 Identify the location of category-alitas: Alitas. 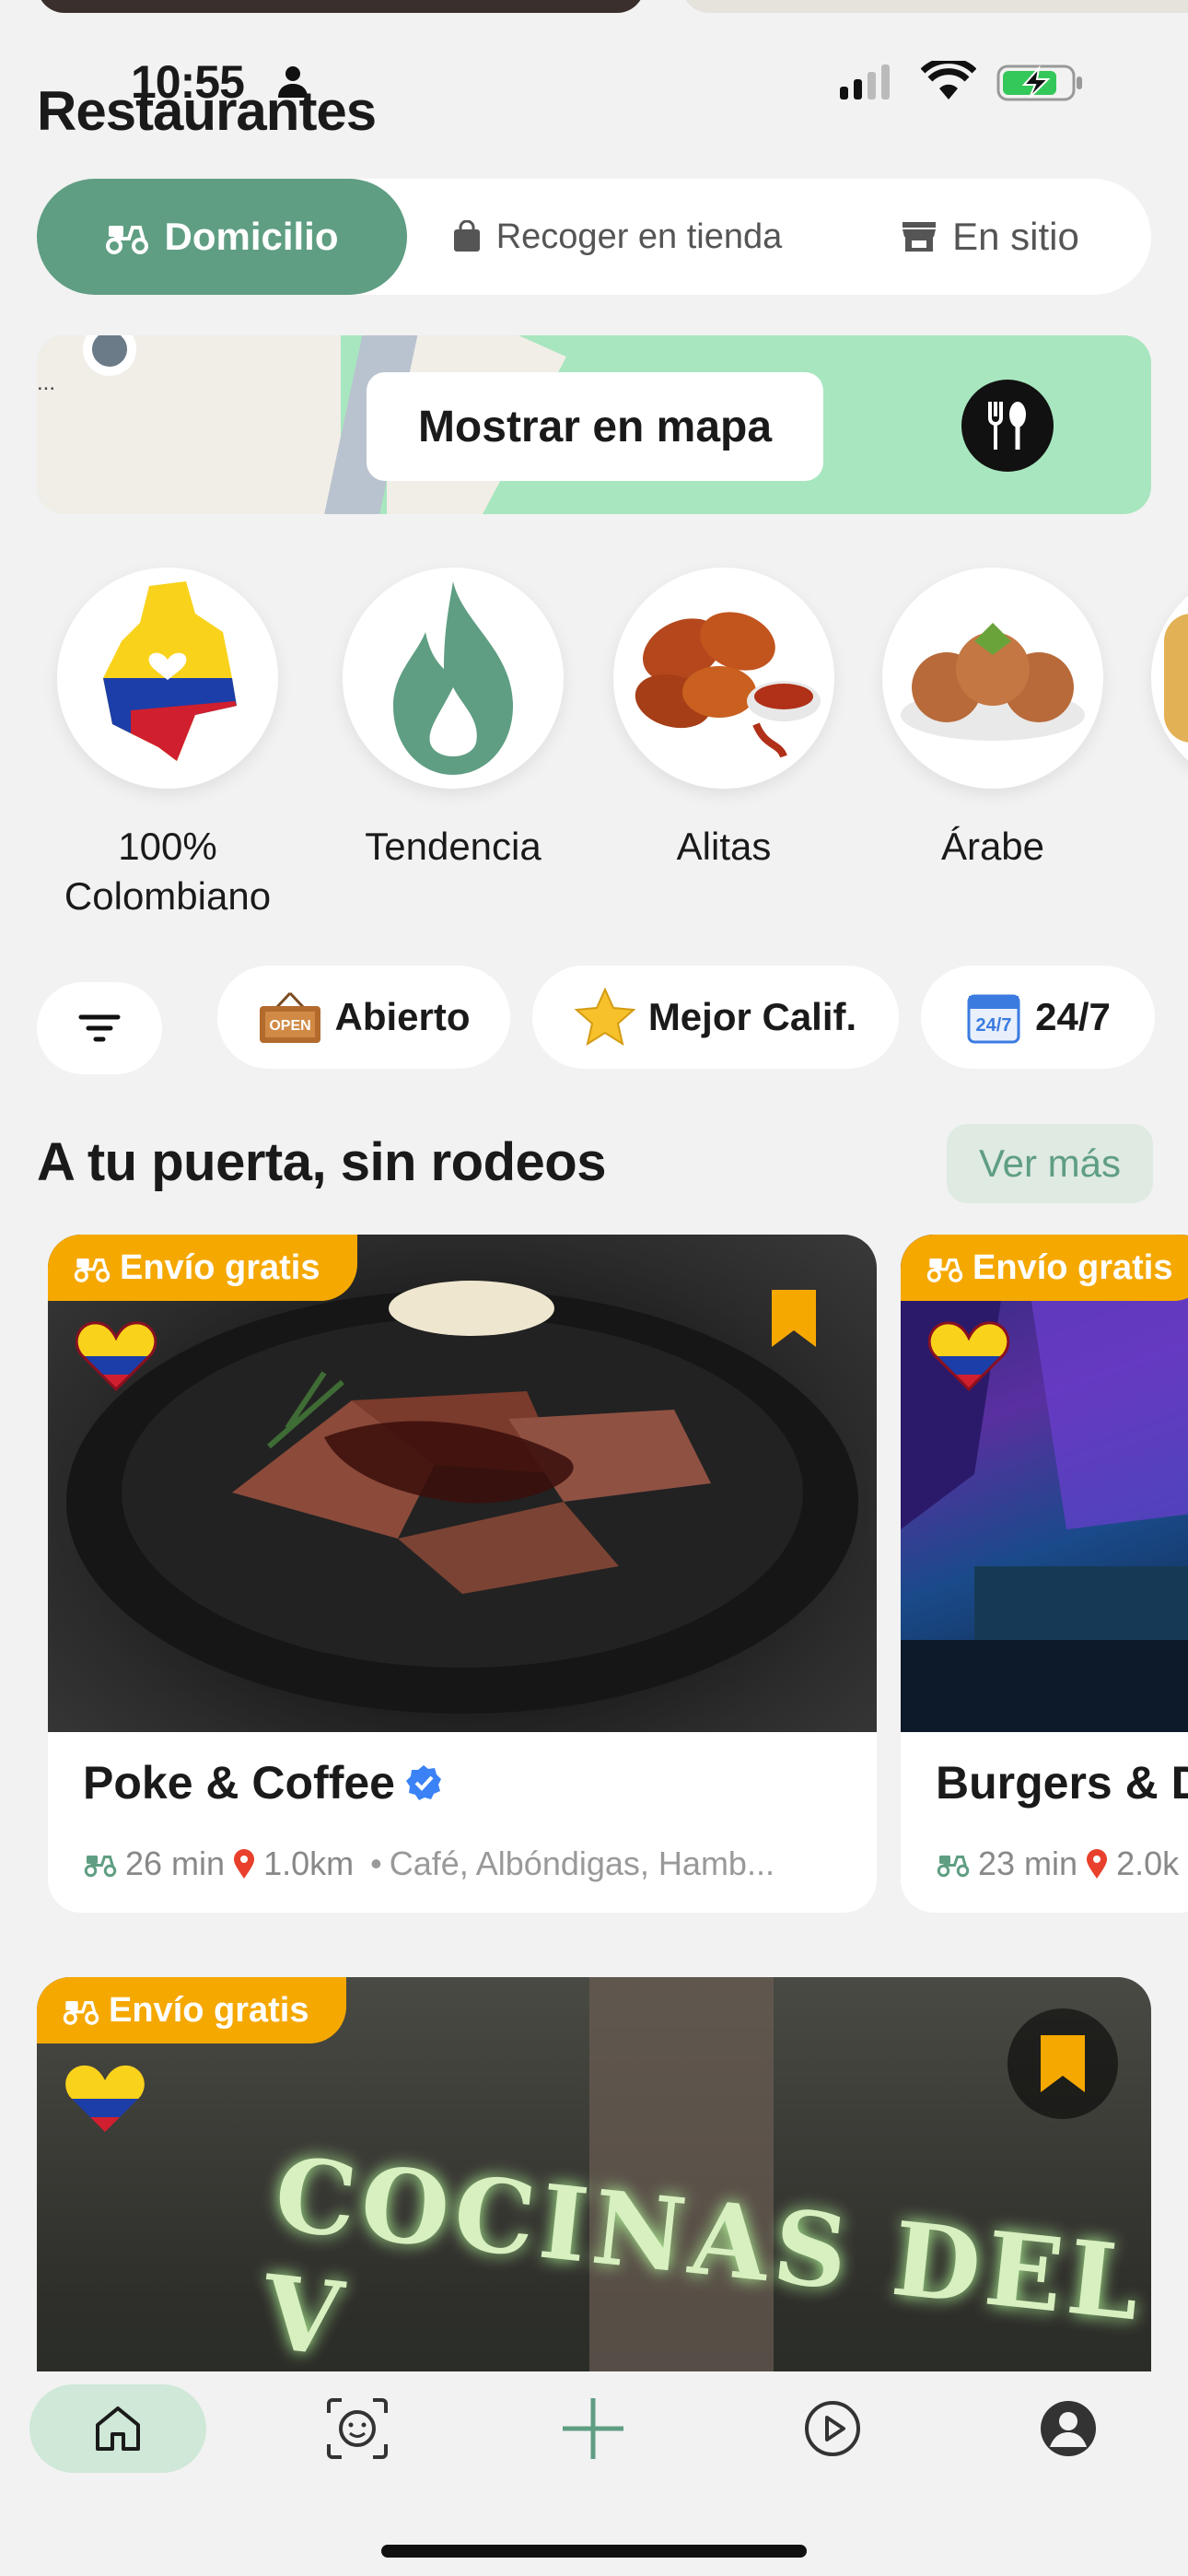
(723, 720).